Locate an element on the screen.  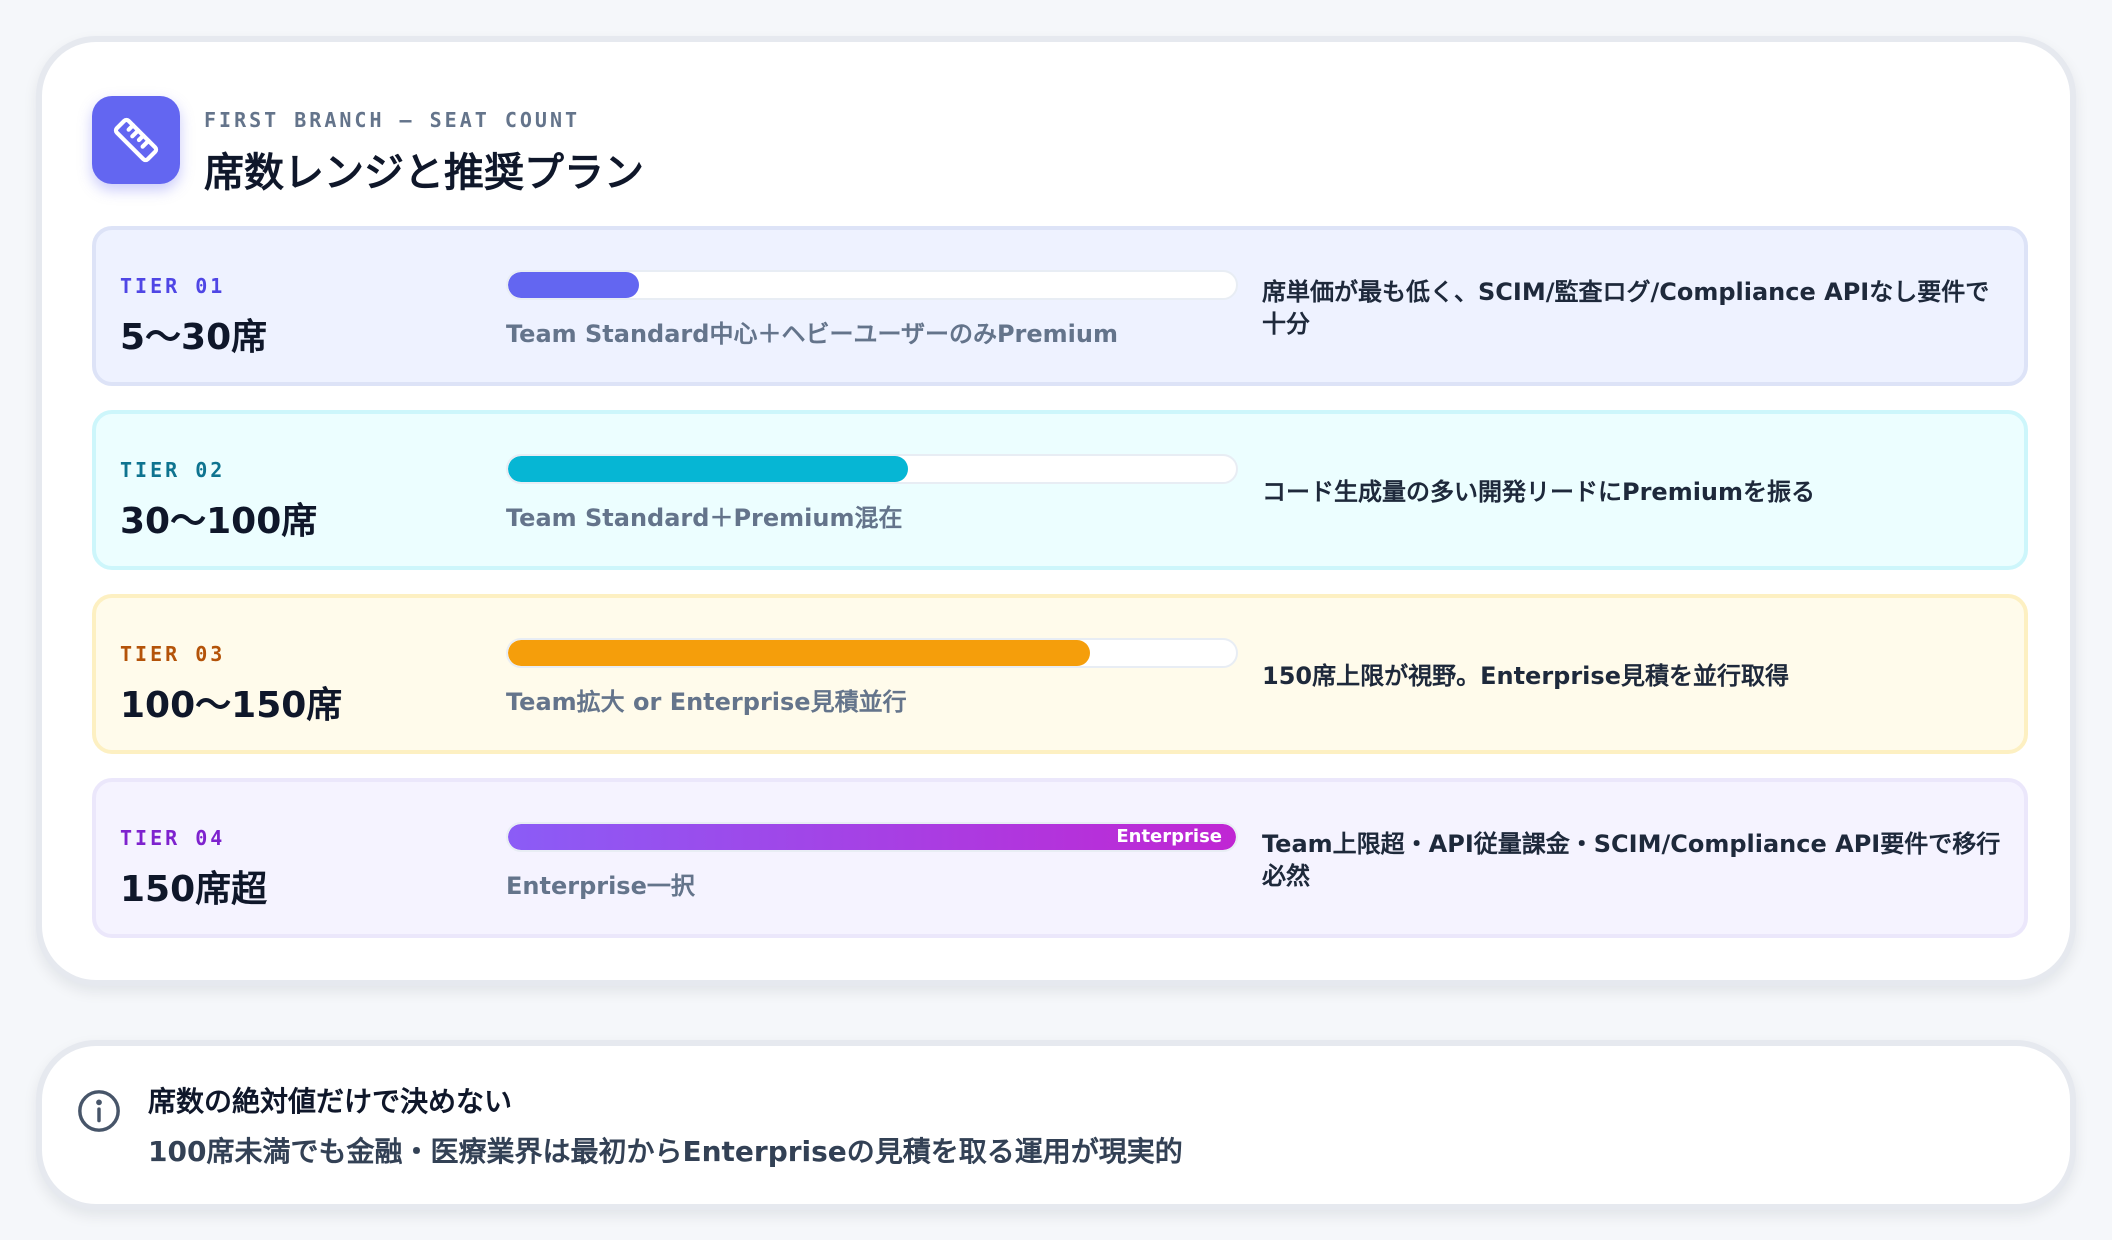
tier-progress-fill: Enterprise is located at coordinates (872, 837).